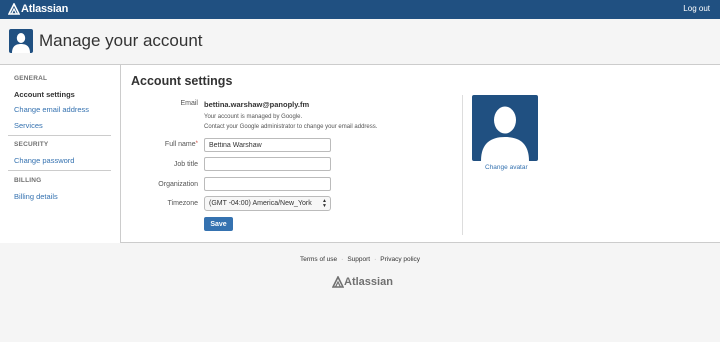 The height and width of the screenshot is (342, 720). I want to click on footer-atlassian-logo: Atlassian, so click(362, 282).